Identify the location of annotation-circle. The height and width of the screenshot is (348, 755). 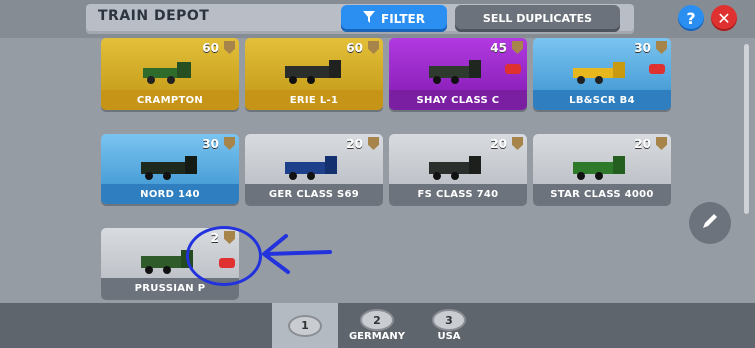
(224, 256).